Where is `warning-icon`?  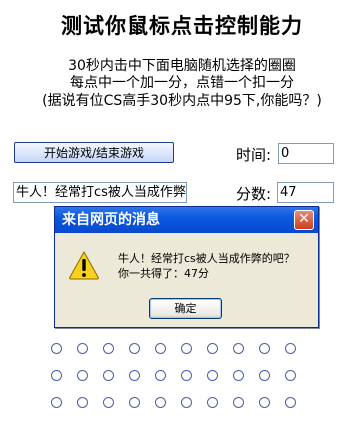
warning-icon is located at coordinates (84, 265).